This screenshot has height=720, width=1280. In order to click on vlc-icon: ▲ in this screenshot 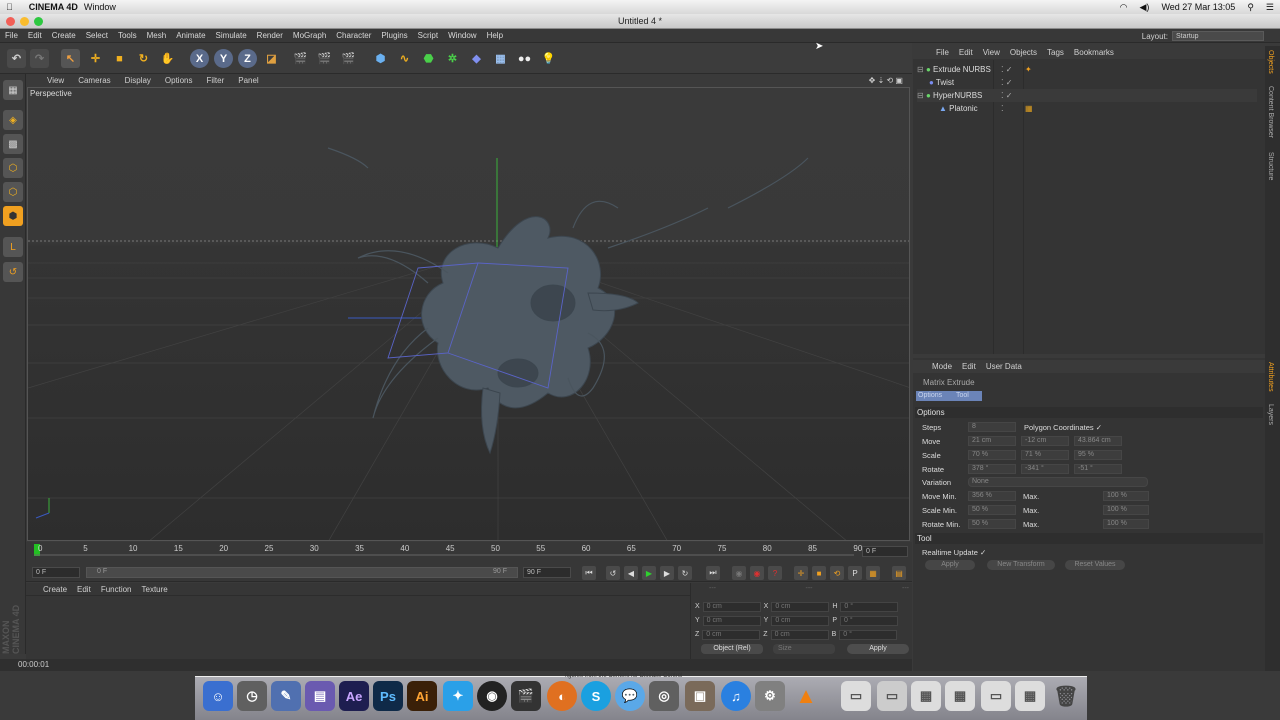, I will do `click(806, 696)`.